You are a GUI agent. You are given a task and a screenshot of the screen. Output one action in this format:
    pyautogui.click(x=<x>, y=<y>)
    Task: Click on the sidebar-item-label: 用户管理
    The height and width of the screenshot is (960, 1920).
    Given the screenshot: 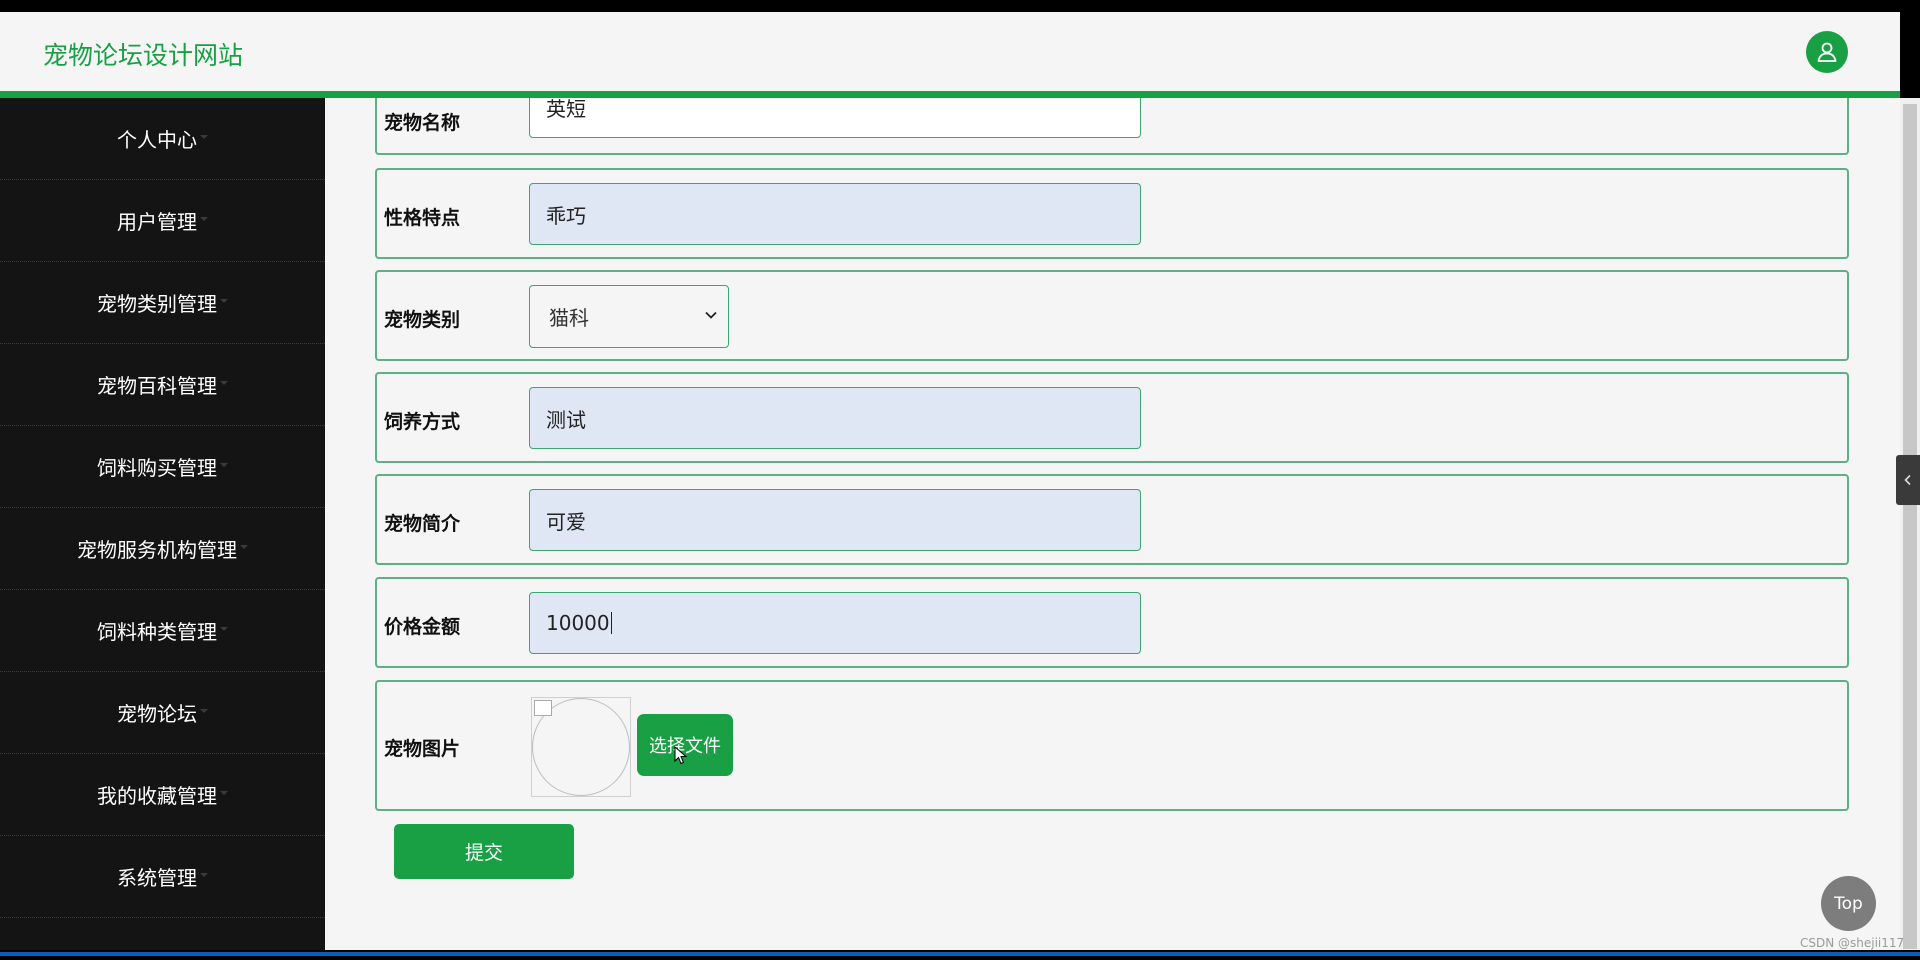 What is the action you would take?
    pyautogui.click(x=157, y=222)
    